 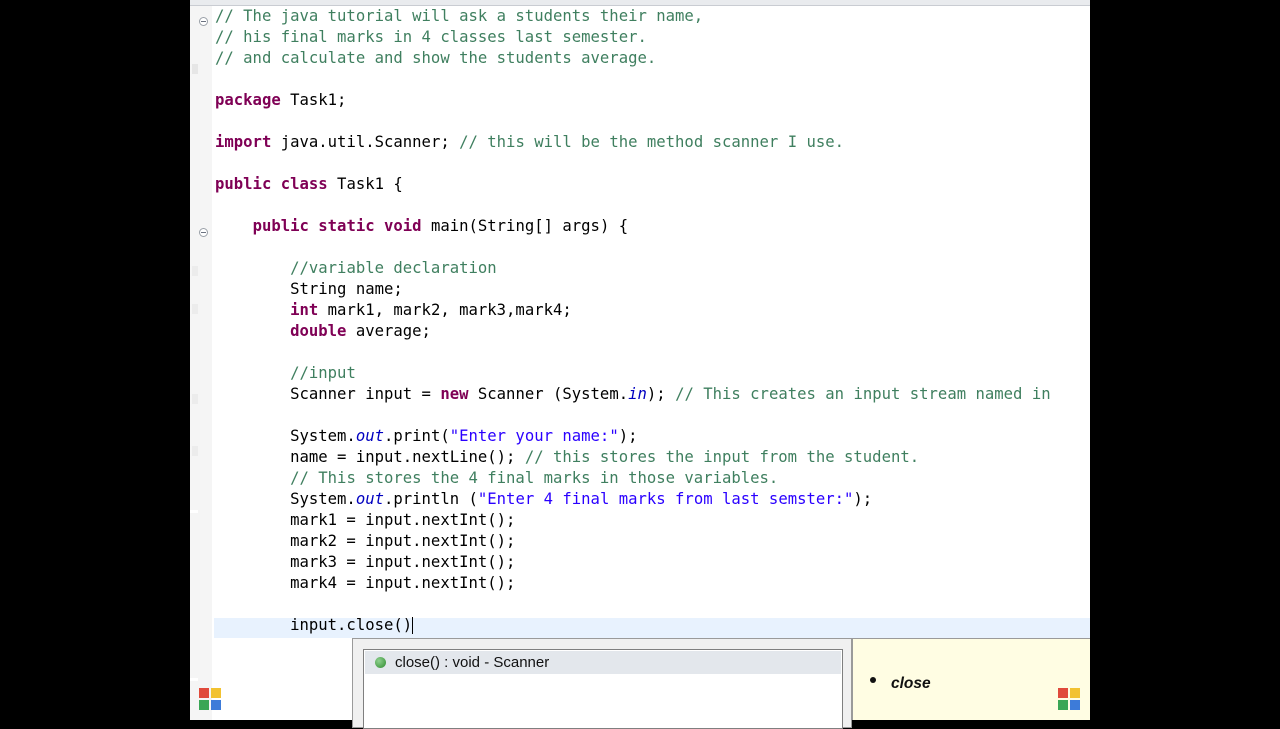 What do you see at coordinates (525, 226) in the screenshot?
I see `code-token: main(String[] args) {` at bounding box center [525, 226].